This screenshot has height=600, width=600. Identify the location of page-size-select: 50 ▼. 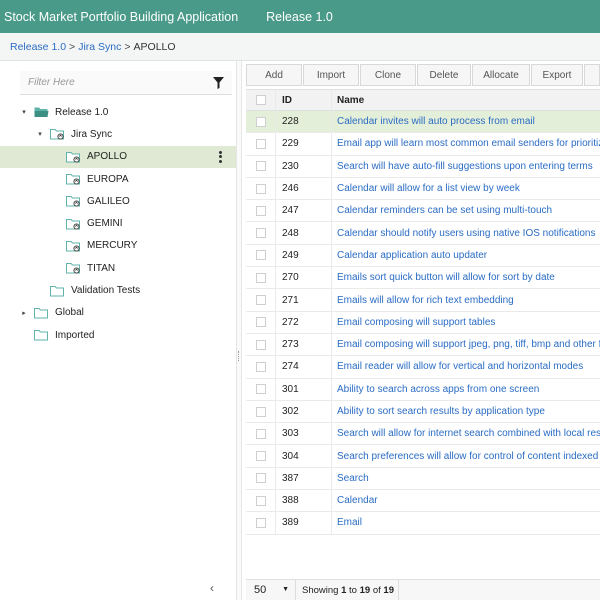
(268, 590).